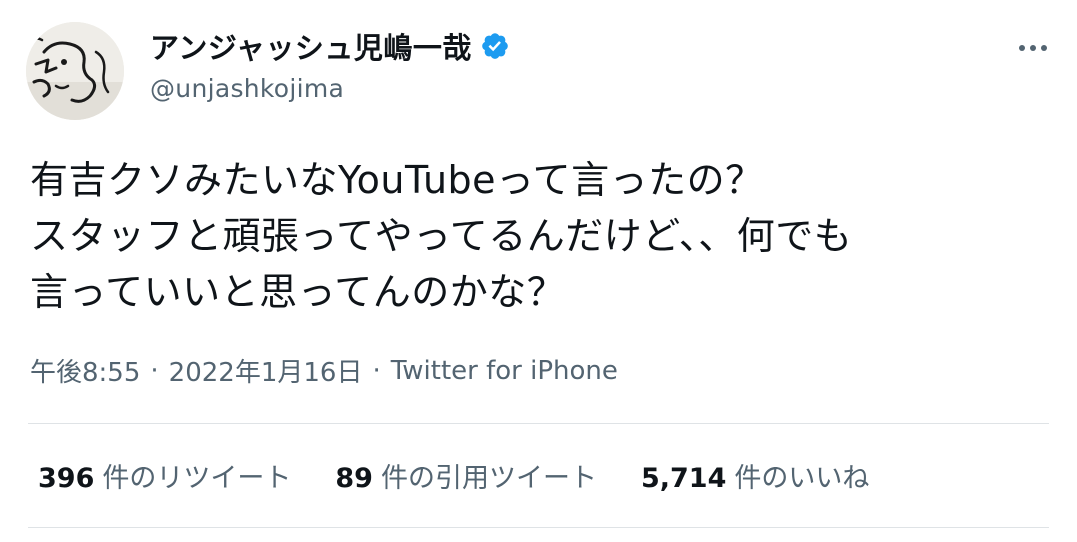 The width and height of the screenshot is (1077, 542). I want to click on avatar, so click(75, 71).